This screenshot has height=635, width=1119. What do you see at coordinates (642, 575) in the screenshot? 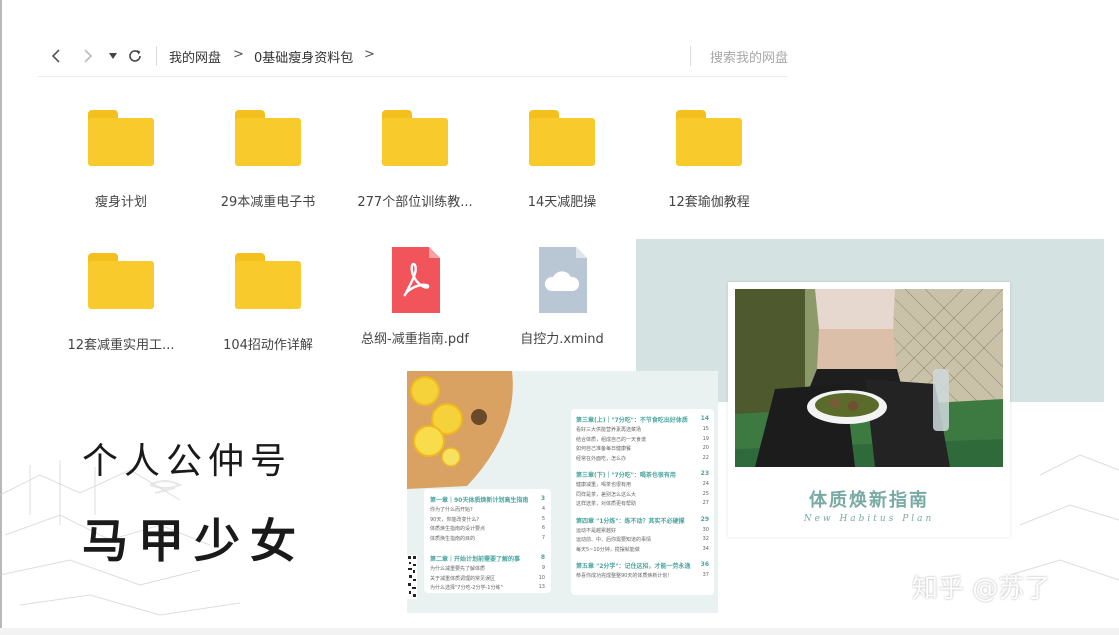
I see `toc-entry: 恭喜你成功完成整整90天的体质焕新计划! 37` at bounding box center [642, 575].